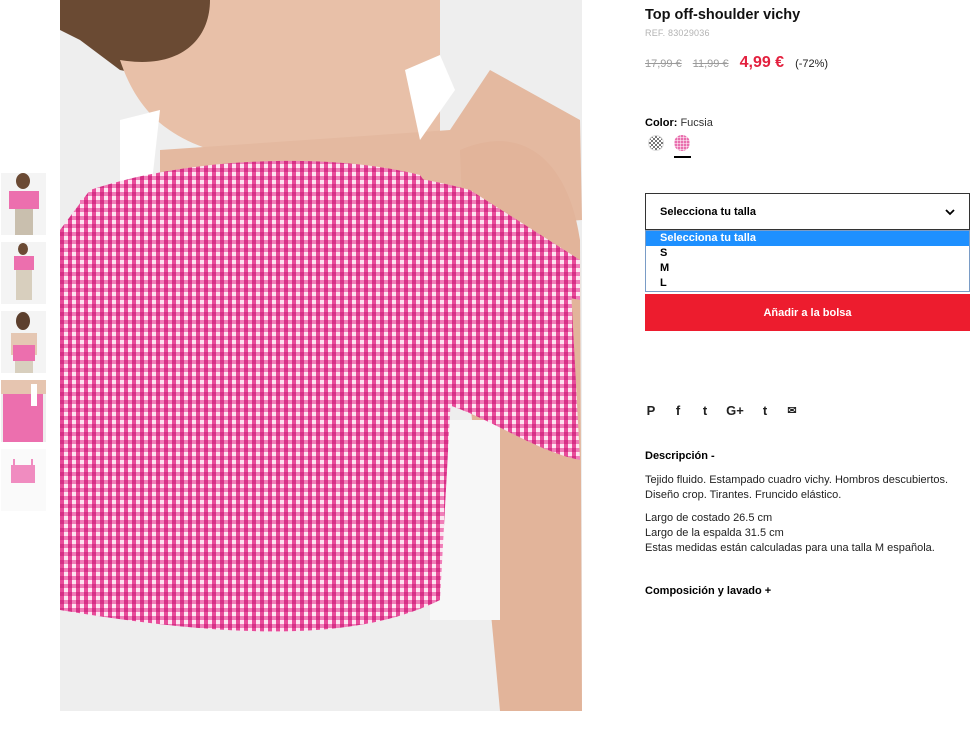 The image size is (975, 729). I want to click on color-selector-label: Color: Fucsia, so click(679, 123).